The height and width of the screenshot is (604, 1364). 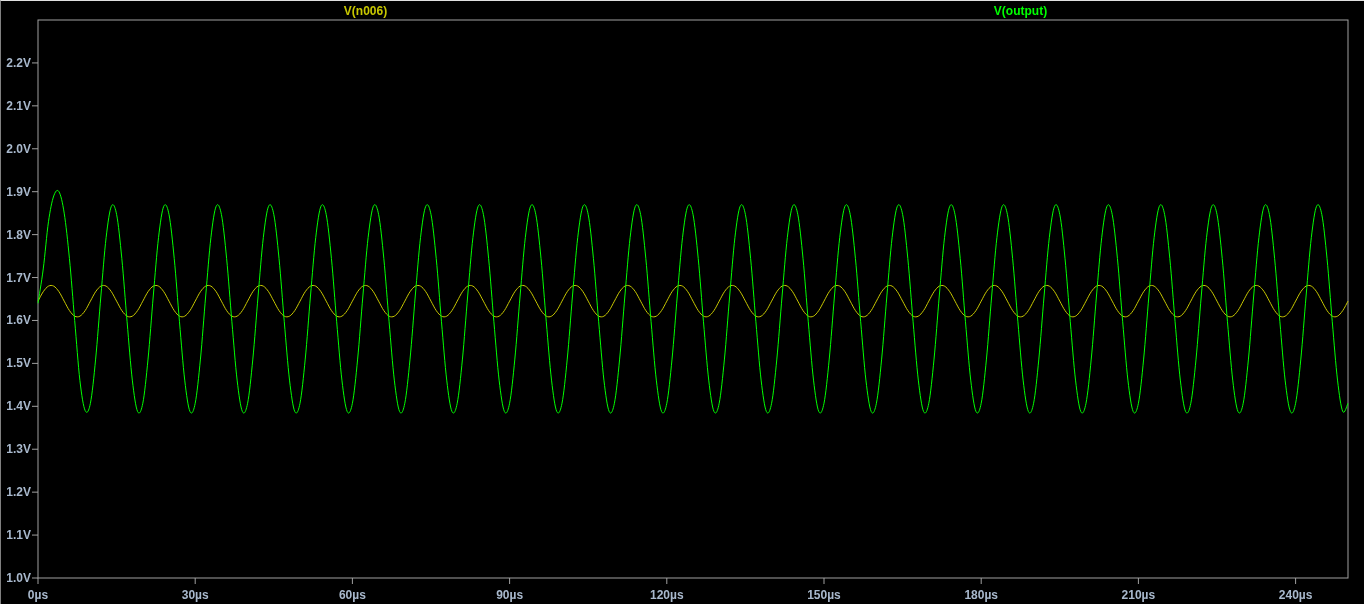 I want to click on y-tick-label: 1.9V, so click(x=18, y=191).